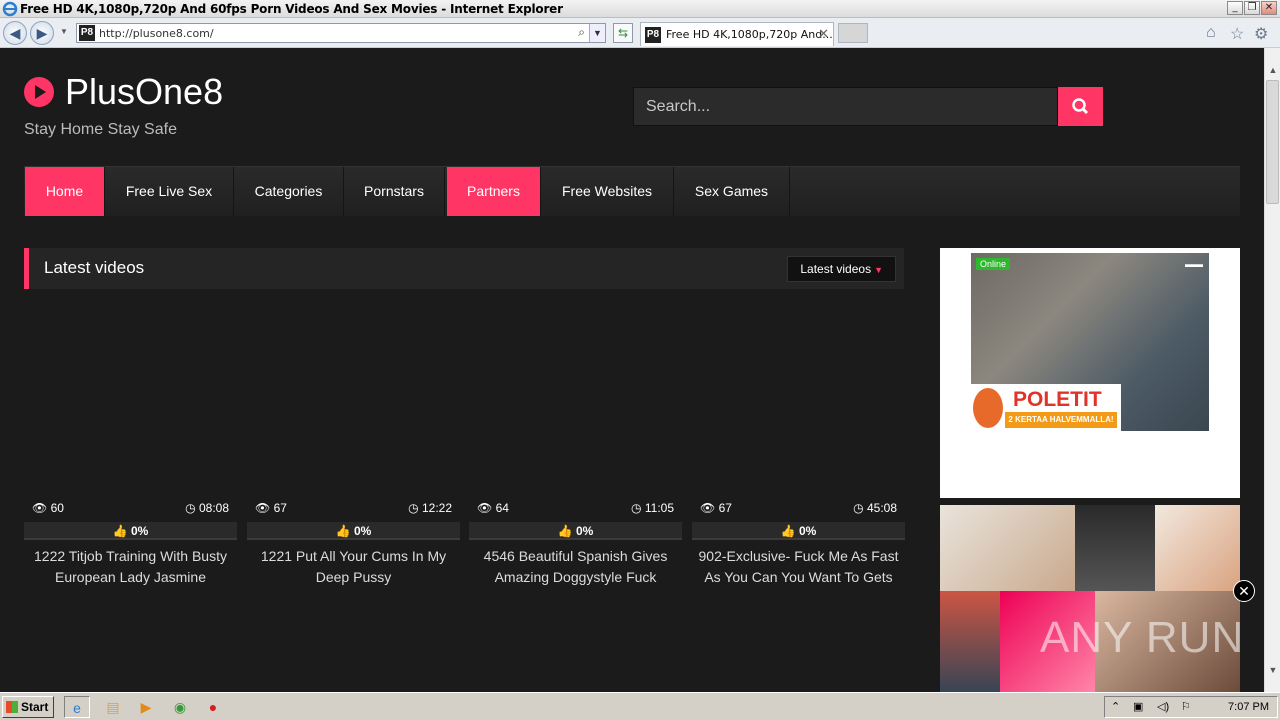  Describe the element at coordinates (607, 191) in the screenshot. I see `nav-free-websites: Free Websites` at that location.